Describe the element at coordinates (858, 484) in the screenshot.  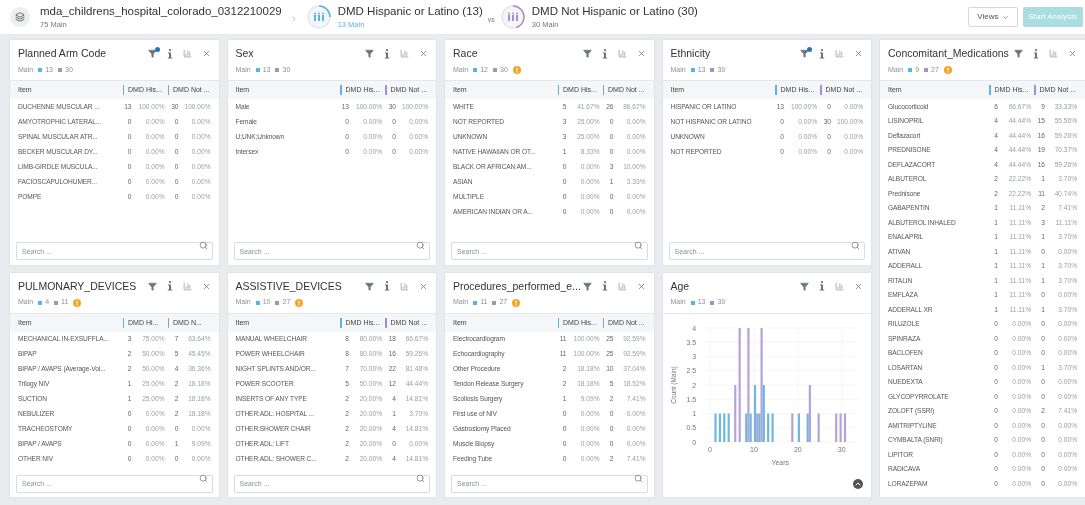
I see `collapse-icon` at that location.